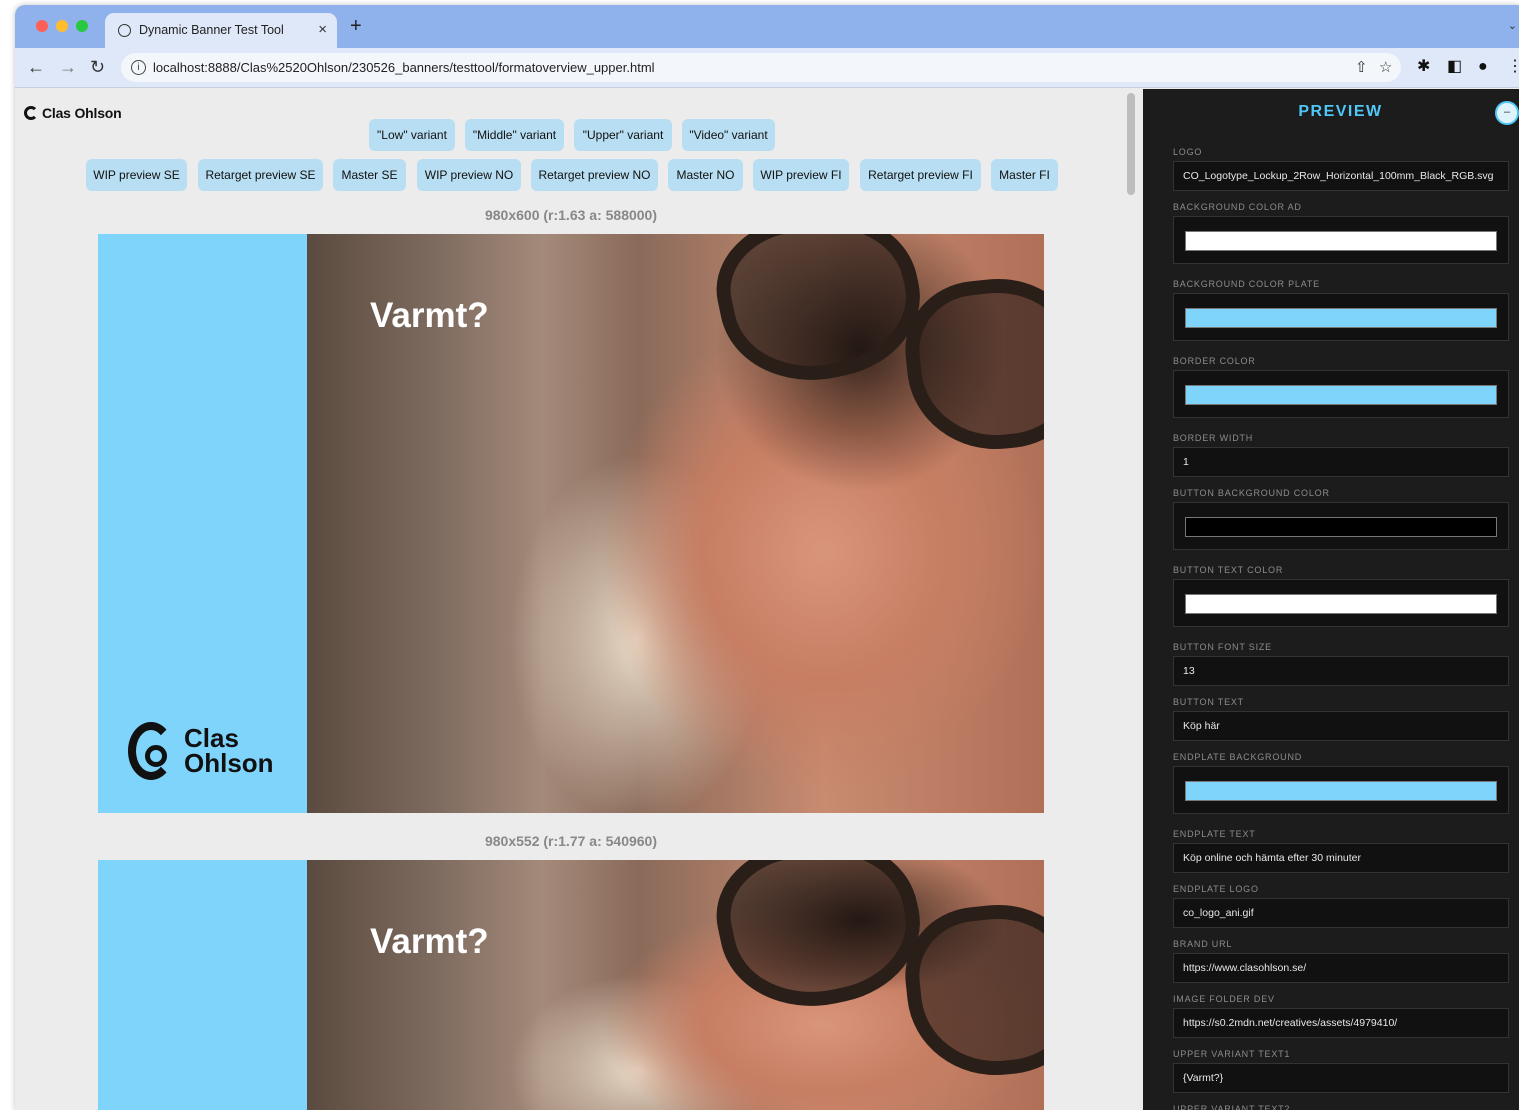 Image resolution: width=1519 pixels, height=1110 pixels. I want to click on panel-title: PREVIEW, so click(1340, 111).